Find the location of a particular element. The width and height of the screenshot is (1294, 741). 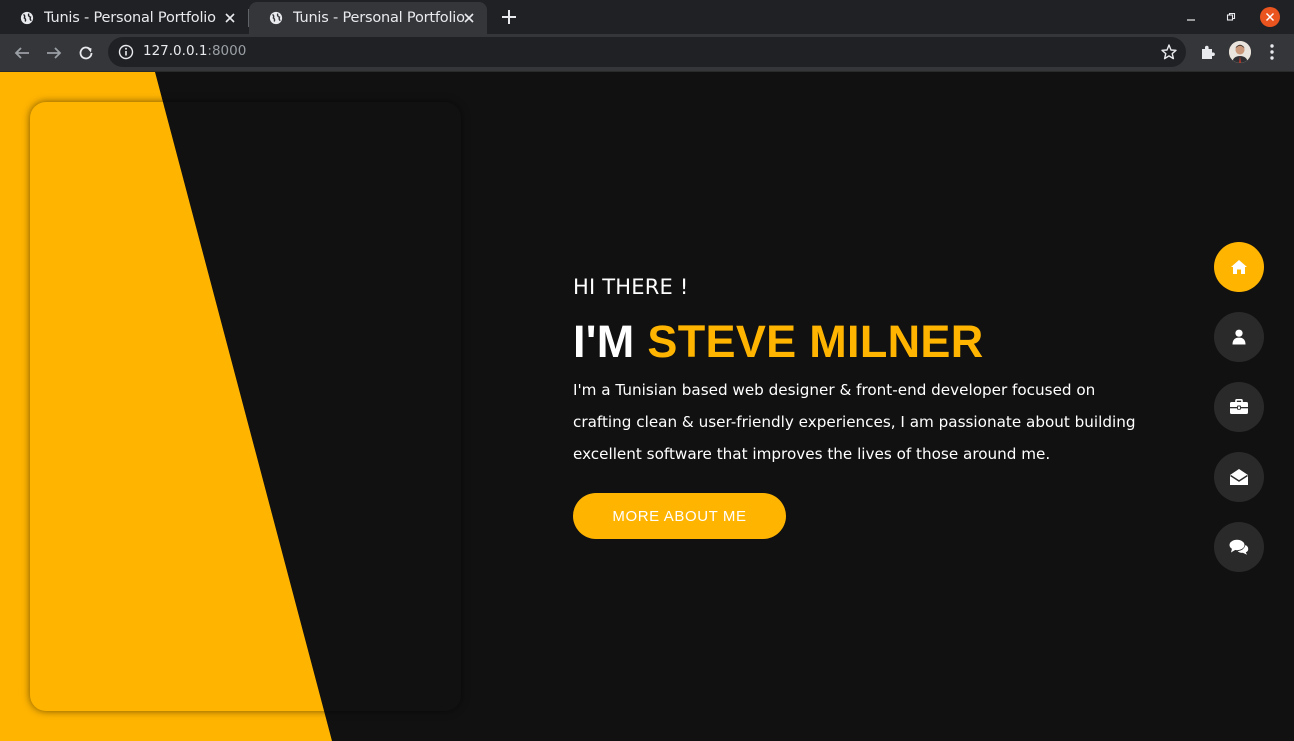

name-highlight: STEVE MILNER is located at coordinates (815, 341).